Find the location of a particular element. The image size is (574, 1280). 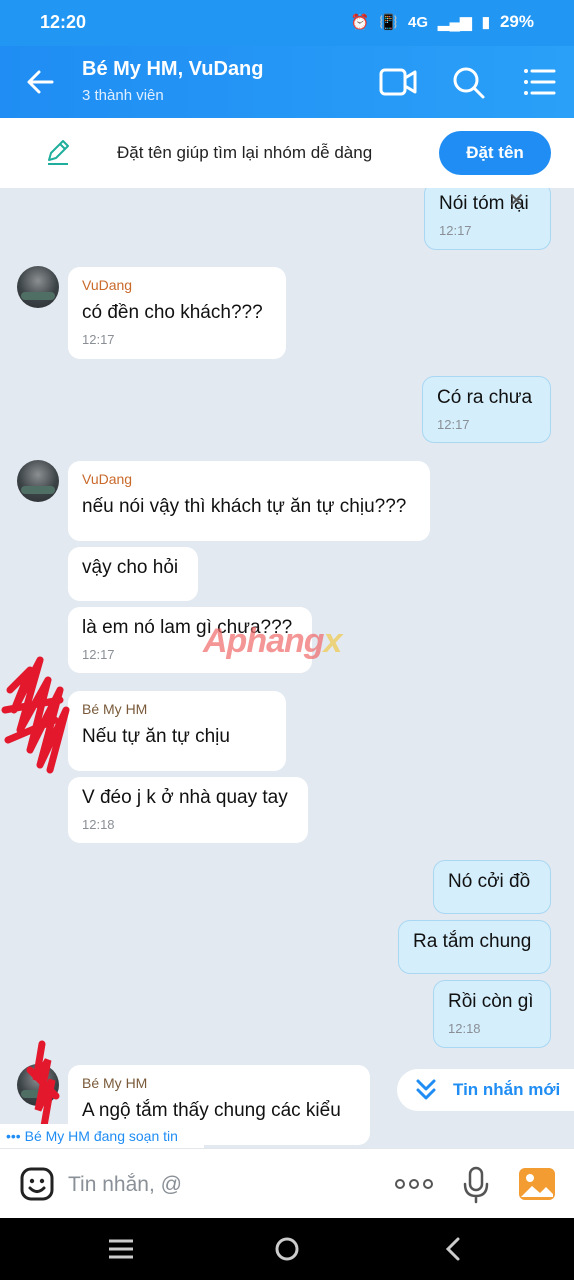

typing-indicator: ••• Bé My HM đang soạn tin is located at coordinates (102, 1136).